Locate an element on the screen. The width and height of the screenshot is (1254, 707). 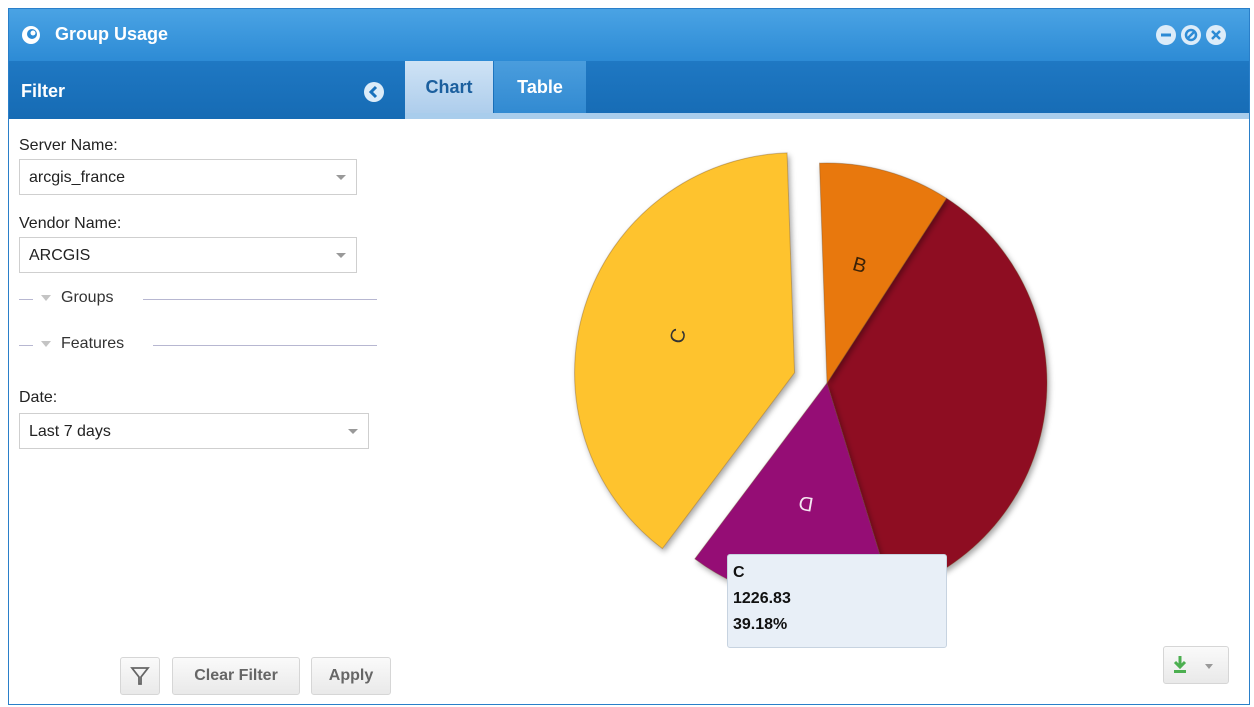
chart-tooltip: C 1226.83 39.18% is located at coordinates (837, 601).